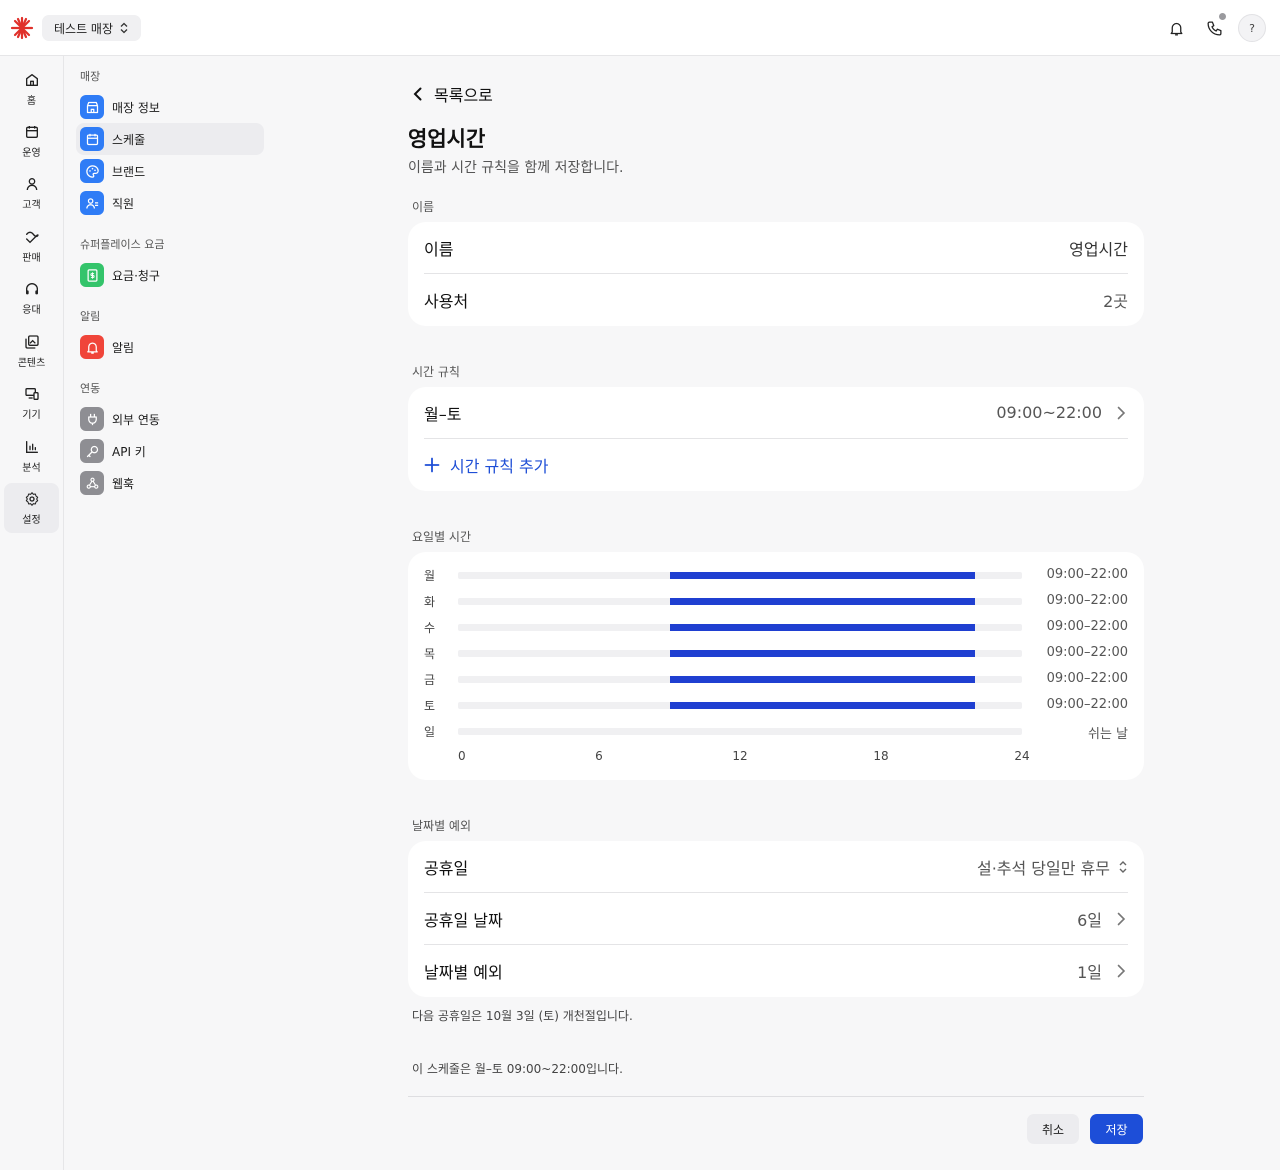  Describe the element at coordinates (31, 246) in the screenshot. I see `rail-item-sales: 판매` at that location.